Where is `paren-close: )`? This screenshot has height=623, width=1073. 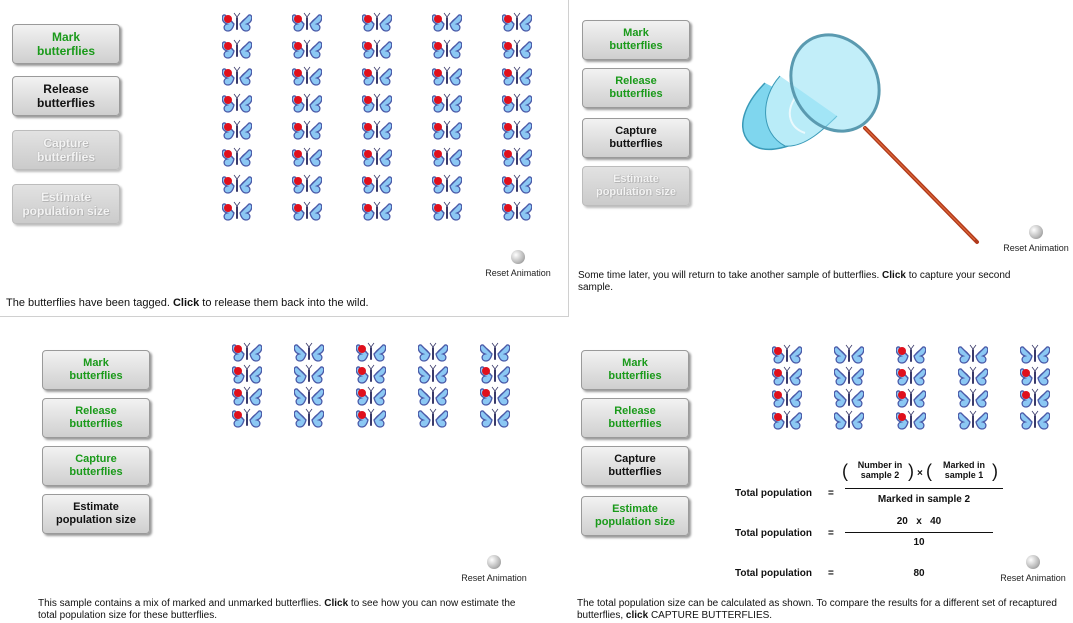 paren-close: ) is located at coordinates (911, 471).